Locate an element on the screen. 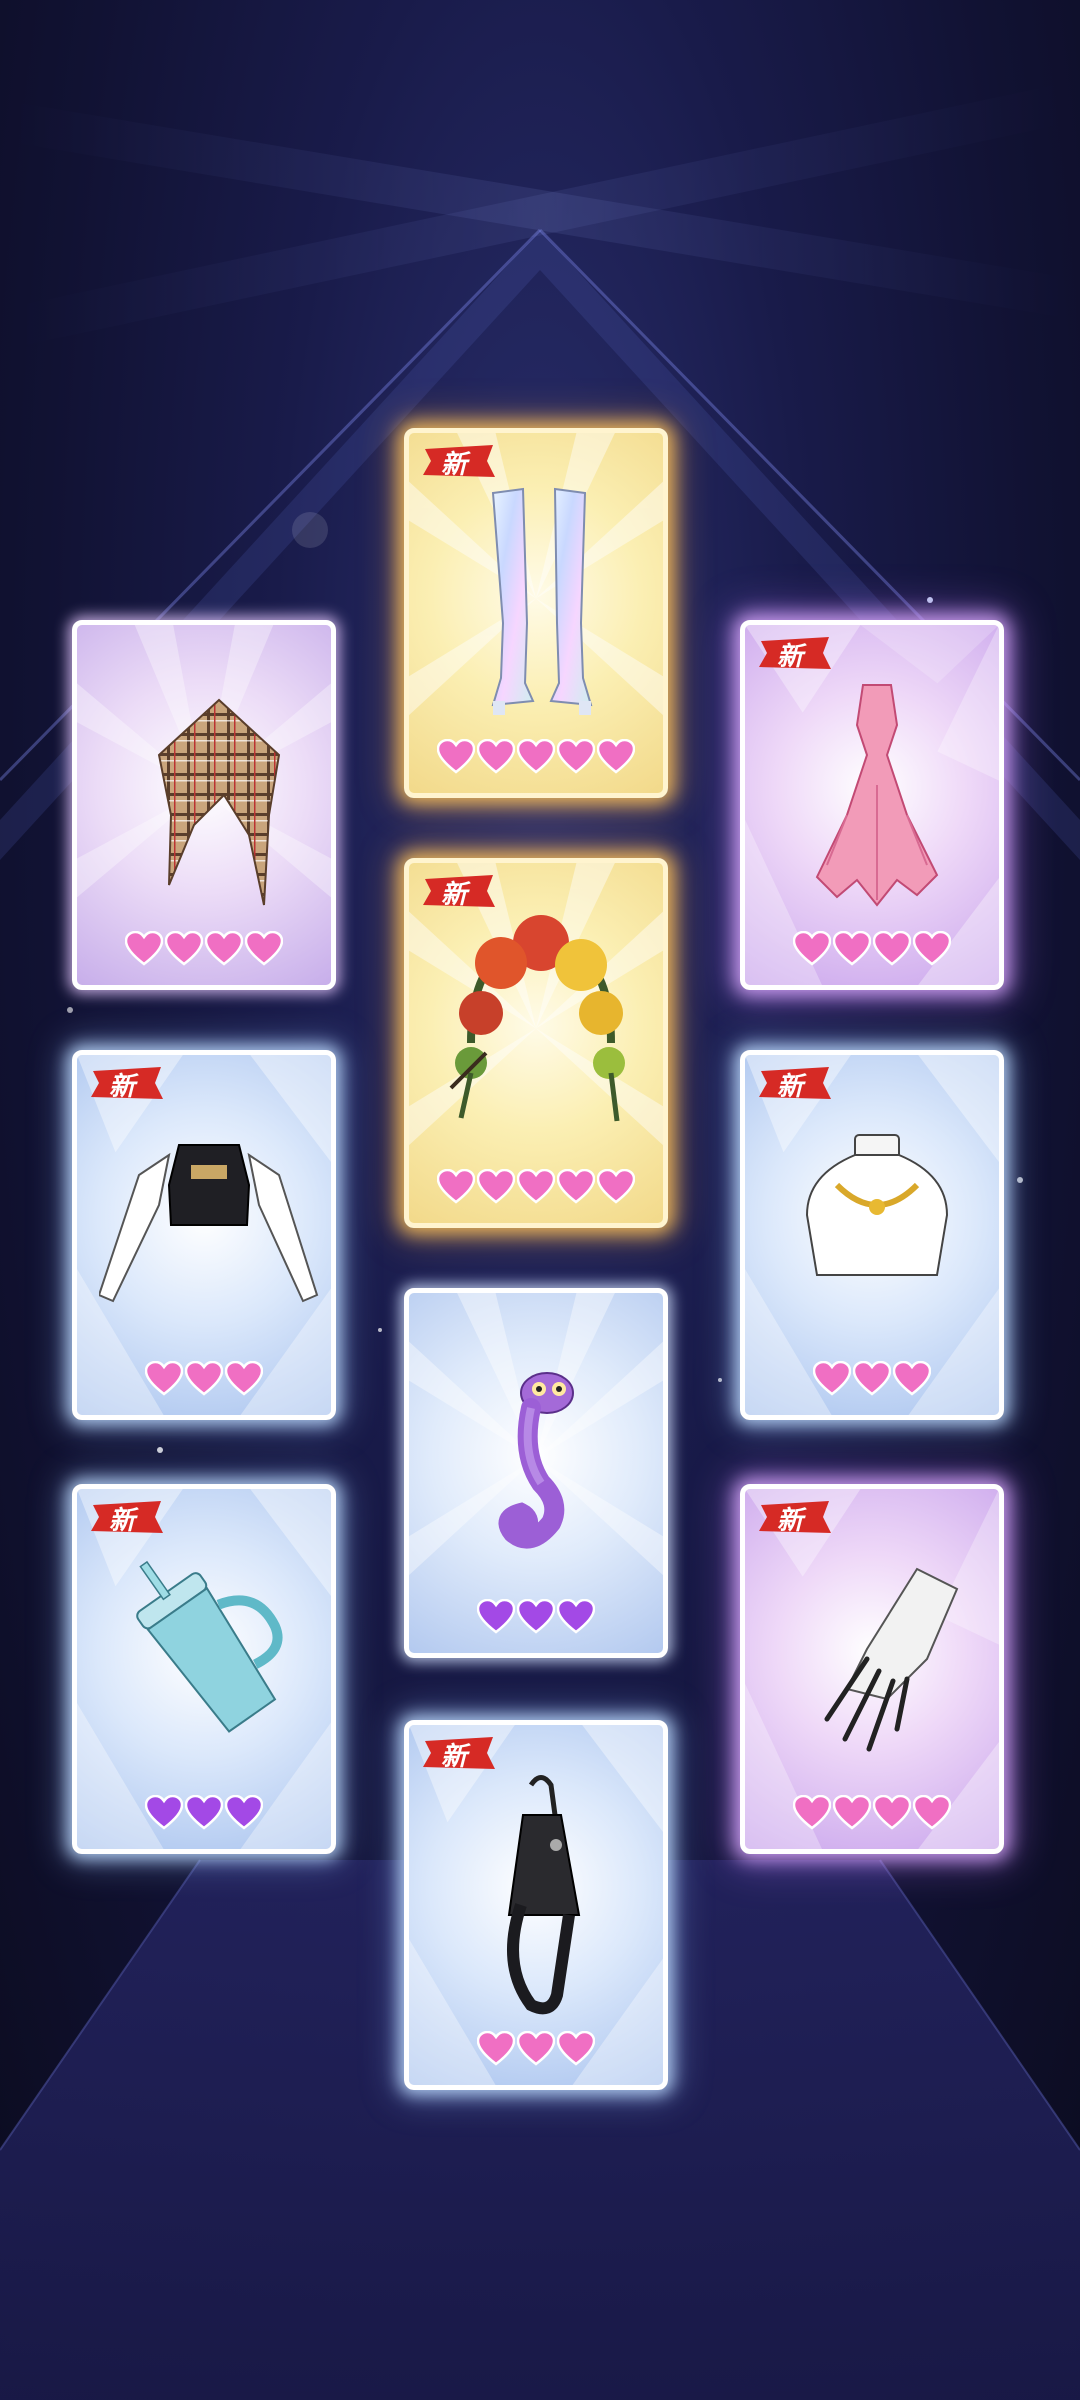  reward-card-necklace: 新 is located at coordinates (872, 1235).